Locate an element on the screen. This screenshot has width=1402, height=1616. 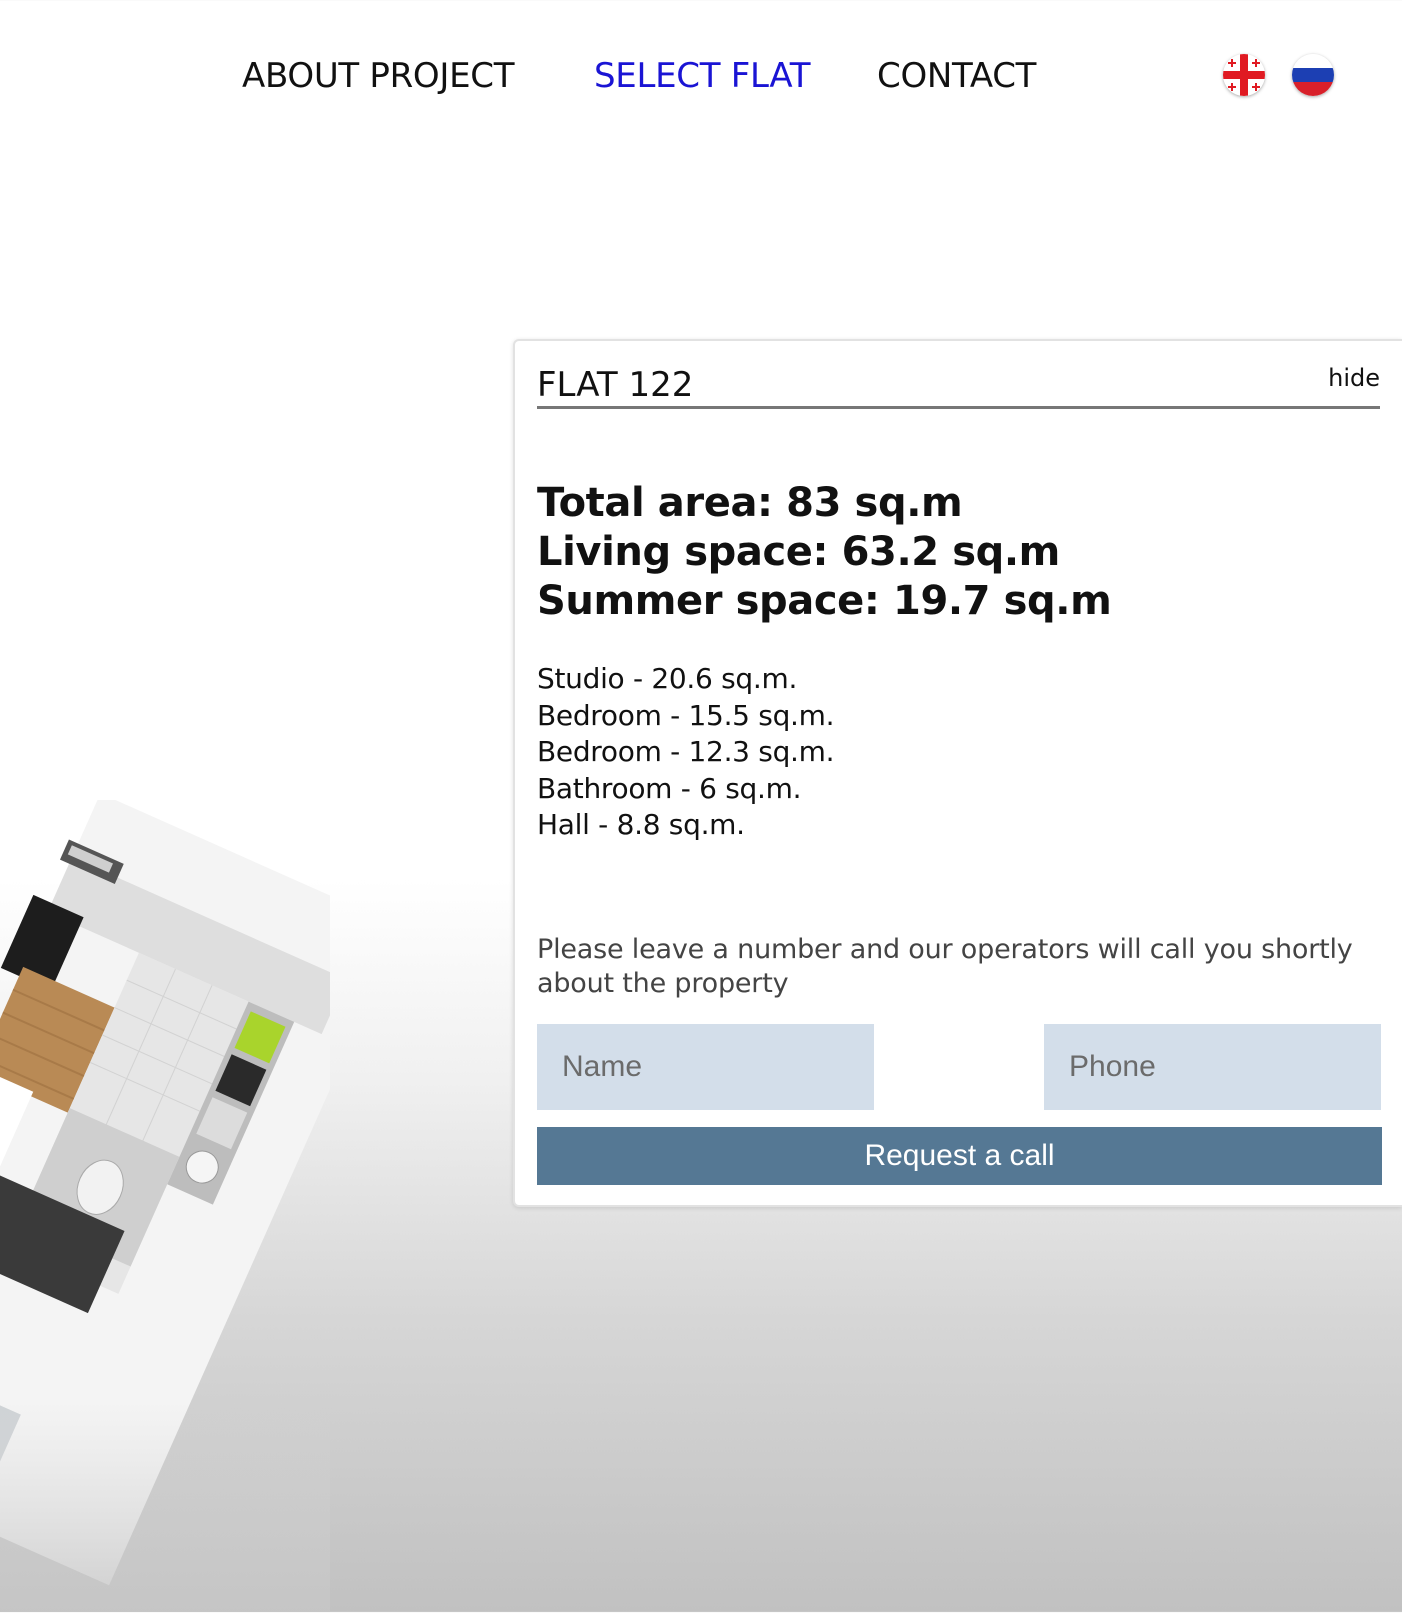
hide-panel-link: hide is located at coordinates (1354, 378).